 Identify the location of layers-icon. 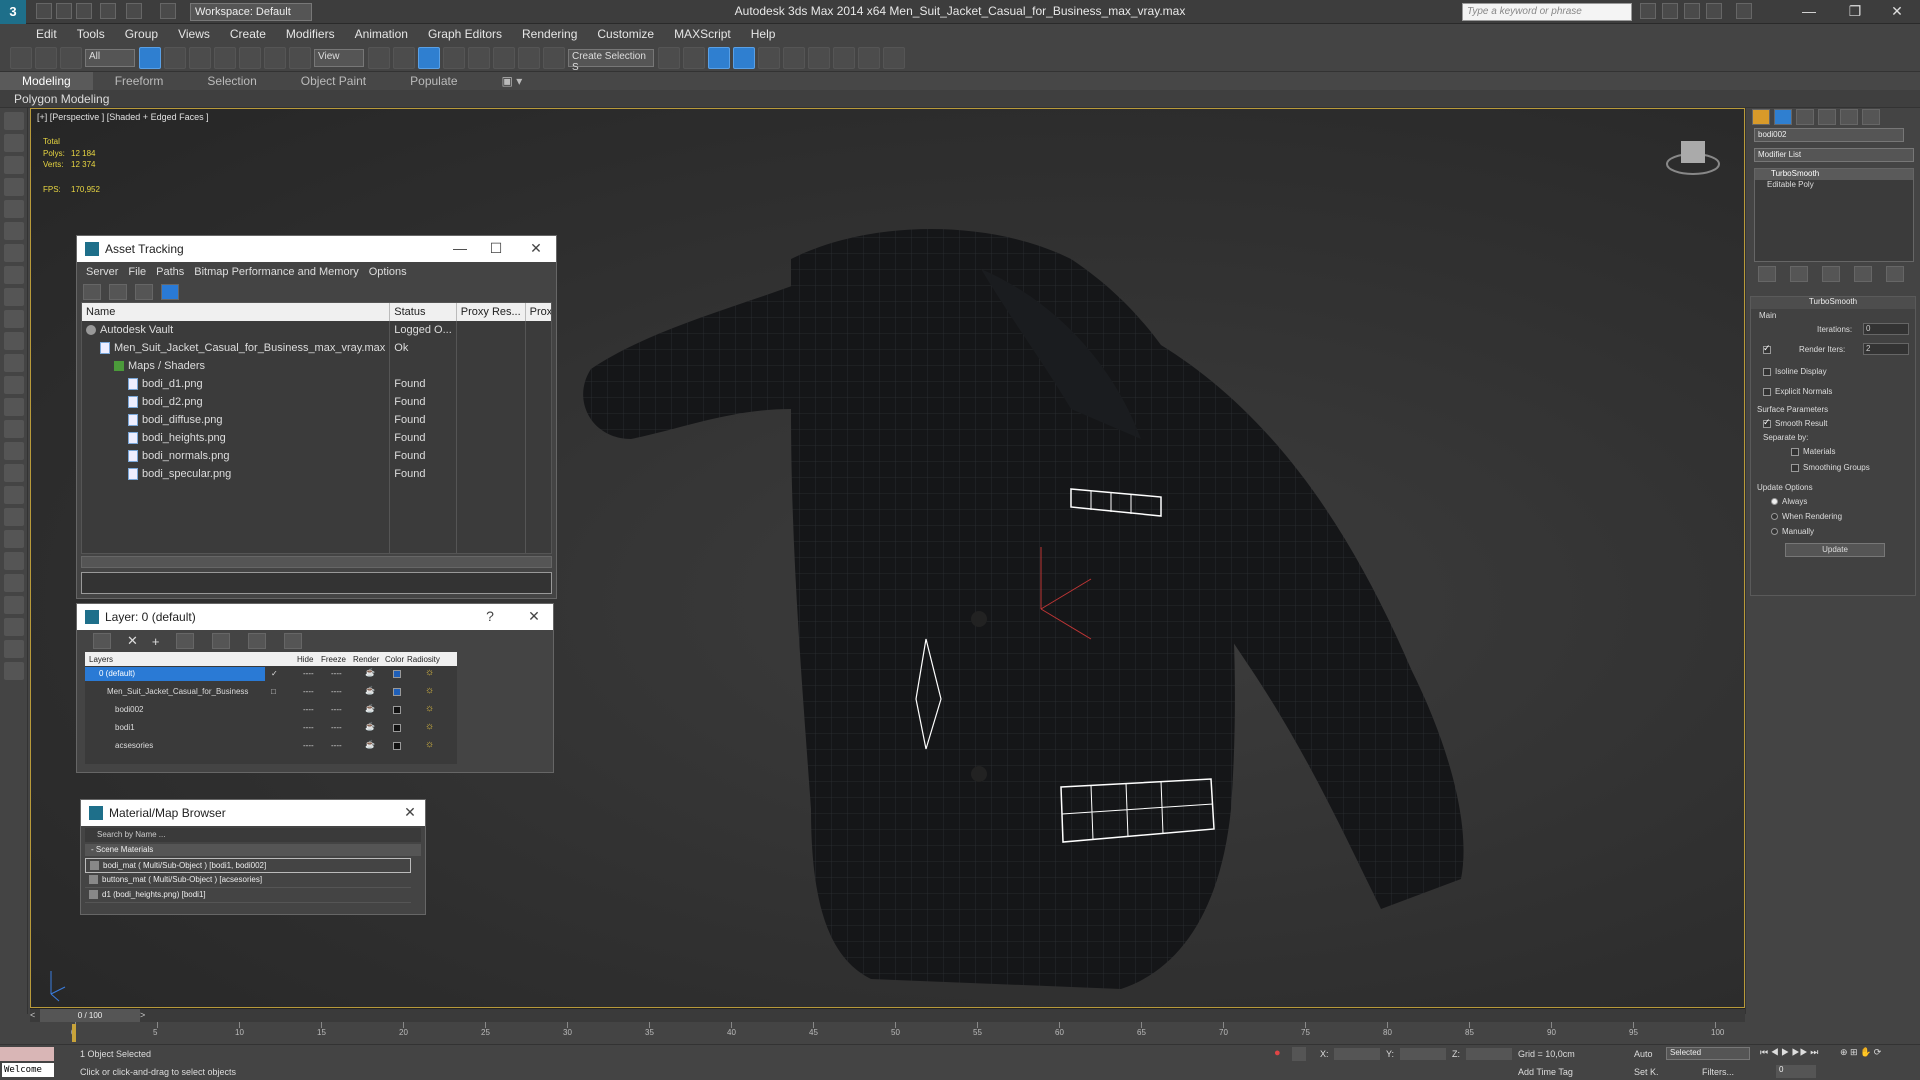
(14, 627).